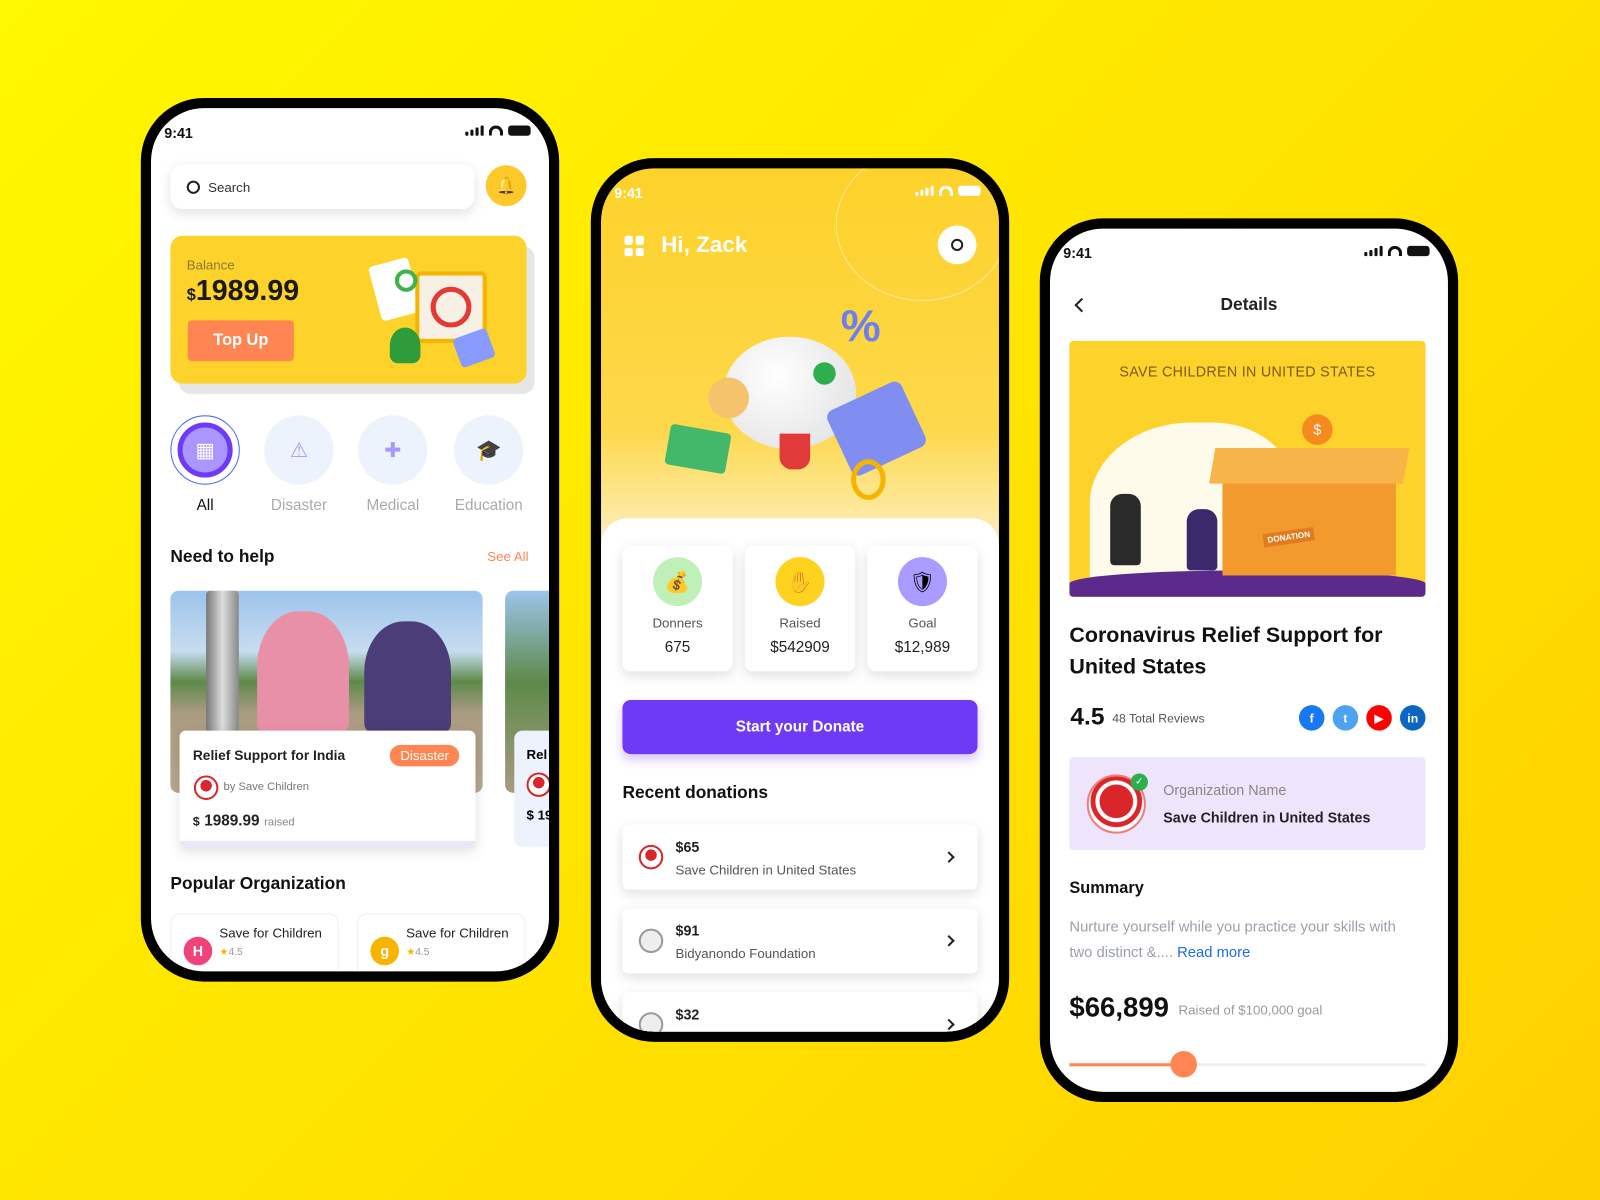 This screenshot has width=1600, height=1200. What do you see at coordinates (210, 265) in the screenshot?
I see `balance-label: Balance` at bounding box center [210, 265].